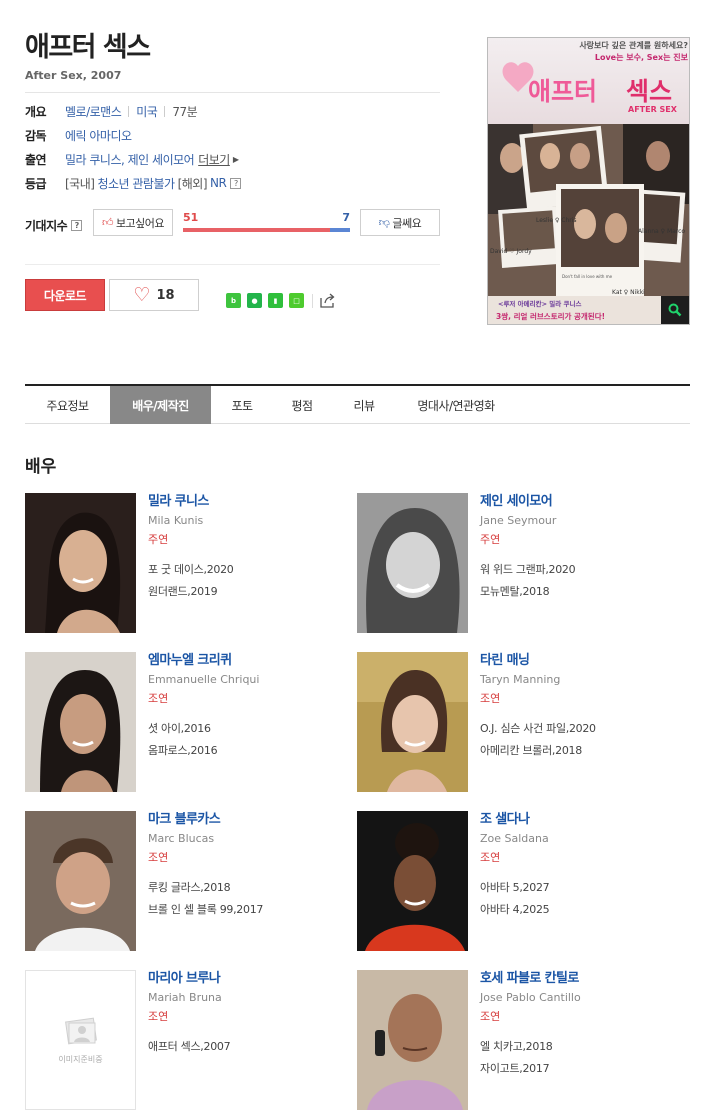 The image size is (717, 1120). What do you see at coordinates (518, 520) in the screenshot?
I see `actor-name-en: Jane Seymour` at bounding box center [518, 520].